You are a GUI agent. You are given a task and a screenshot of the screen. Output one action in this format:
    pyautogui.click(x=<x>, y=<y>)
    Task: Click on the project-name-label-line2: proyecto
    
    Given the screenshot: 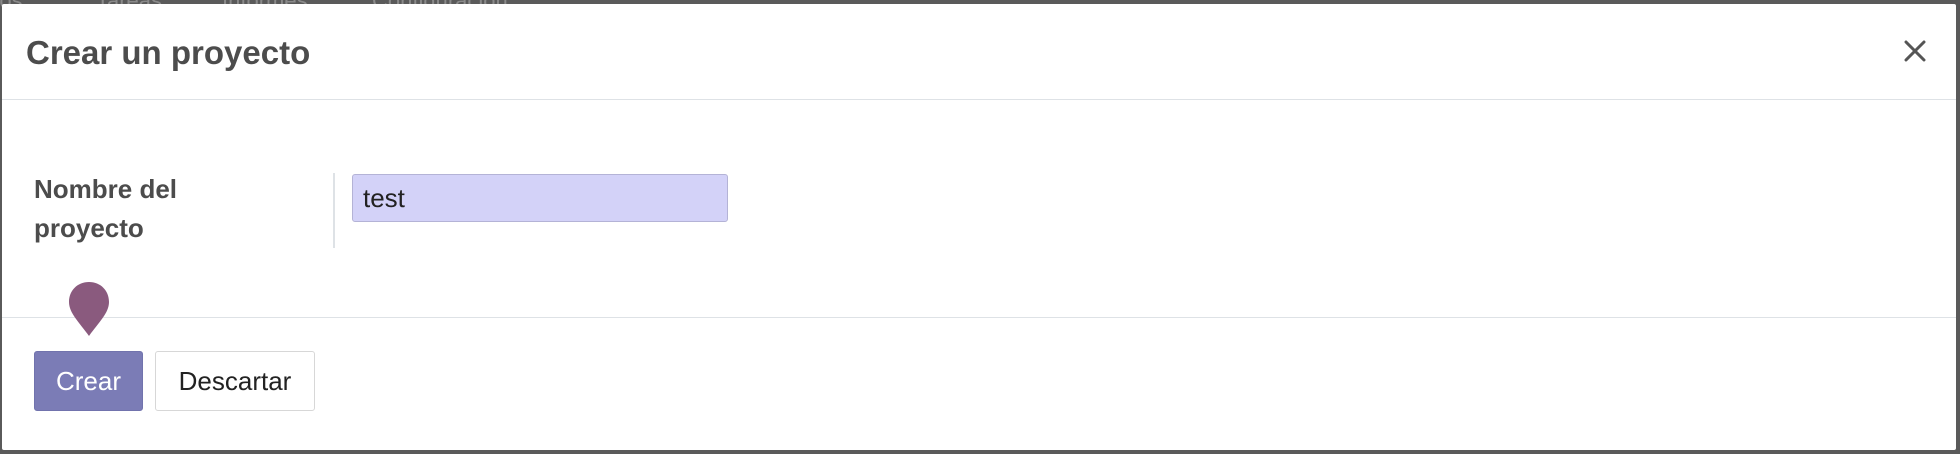 What is the action you would take?
    pyautogui.click(x=89, y=228)
    